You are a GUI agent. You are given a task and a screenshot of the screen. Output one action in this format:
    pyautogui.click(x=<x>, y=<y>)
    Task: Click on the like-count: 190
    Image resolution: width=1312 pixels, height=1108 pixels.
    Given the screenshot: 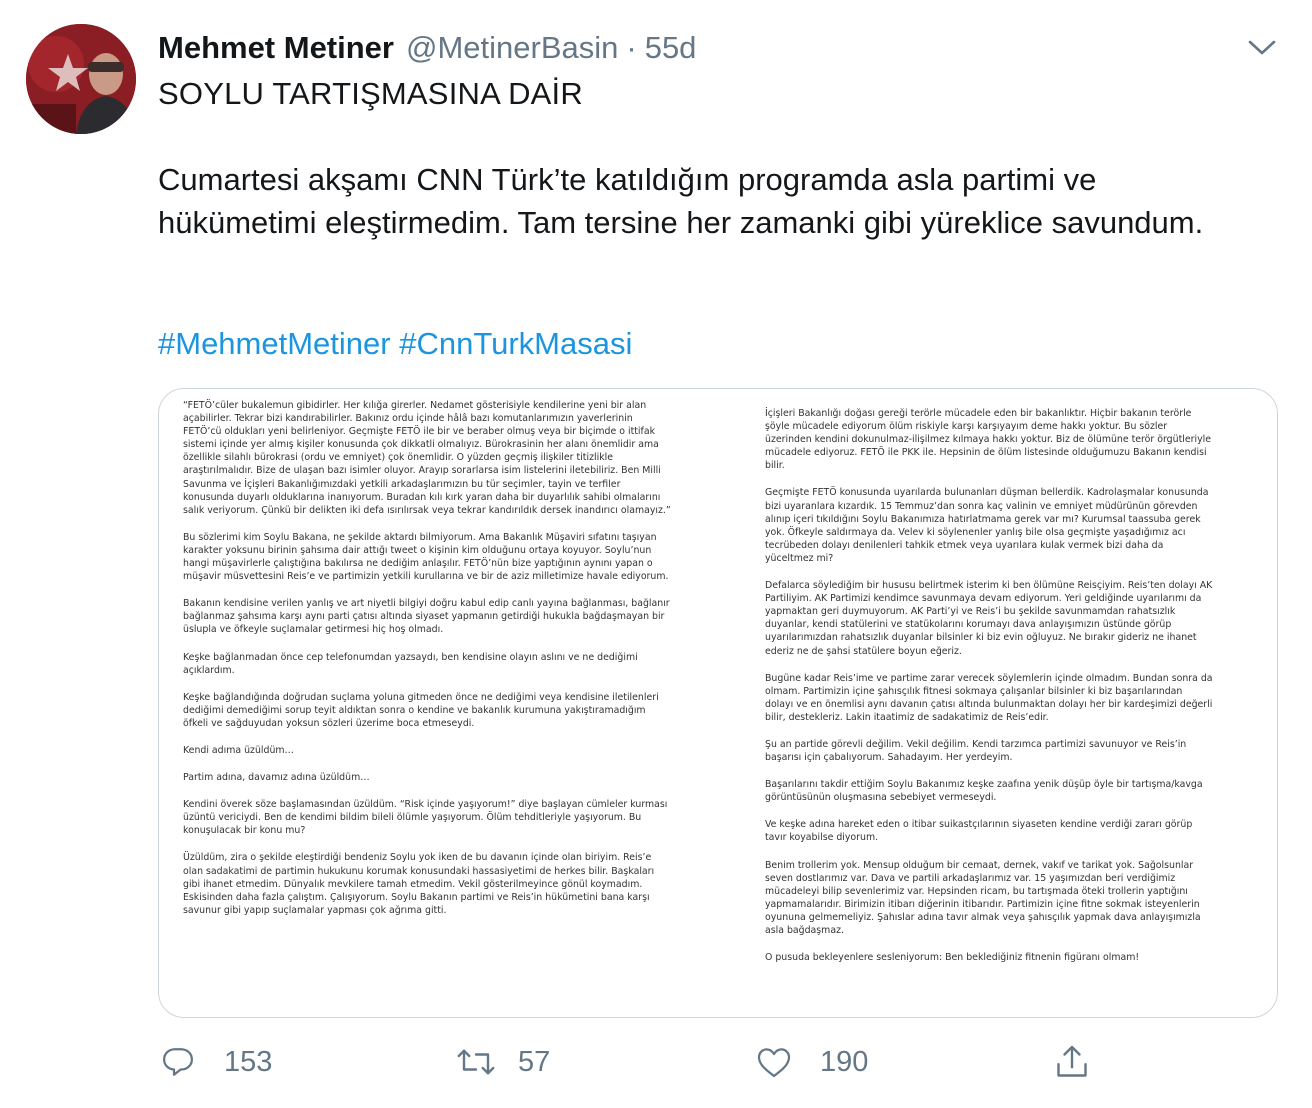 What is the action you would take?
    pyautogui.click(x=844, y=1061)
    